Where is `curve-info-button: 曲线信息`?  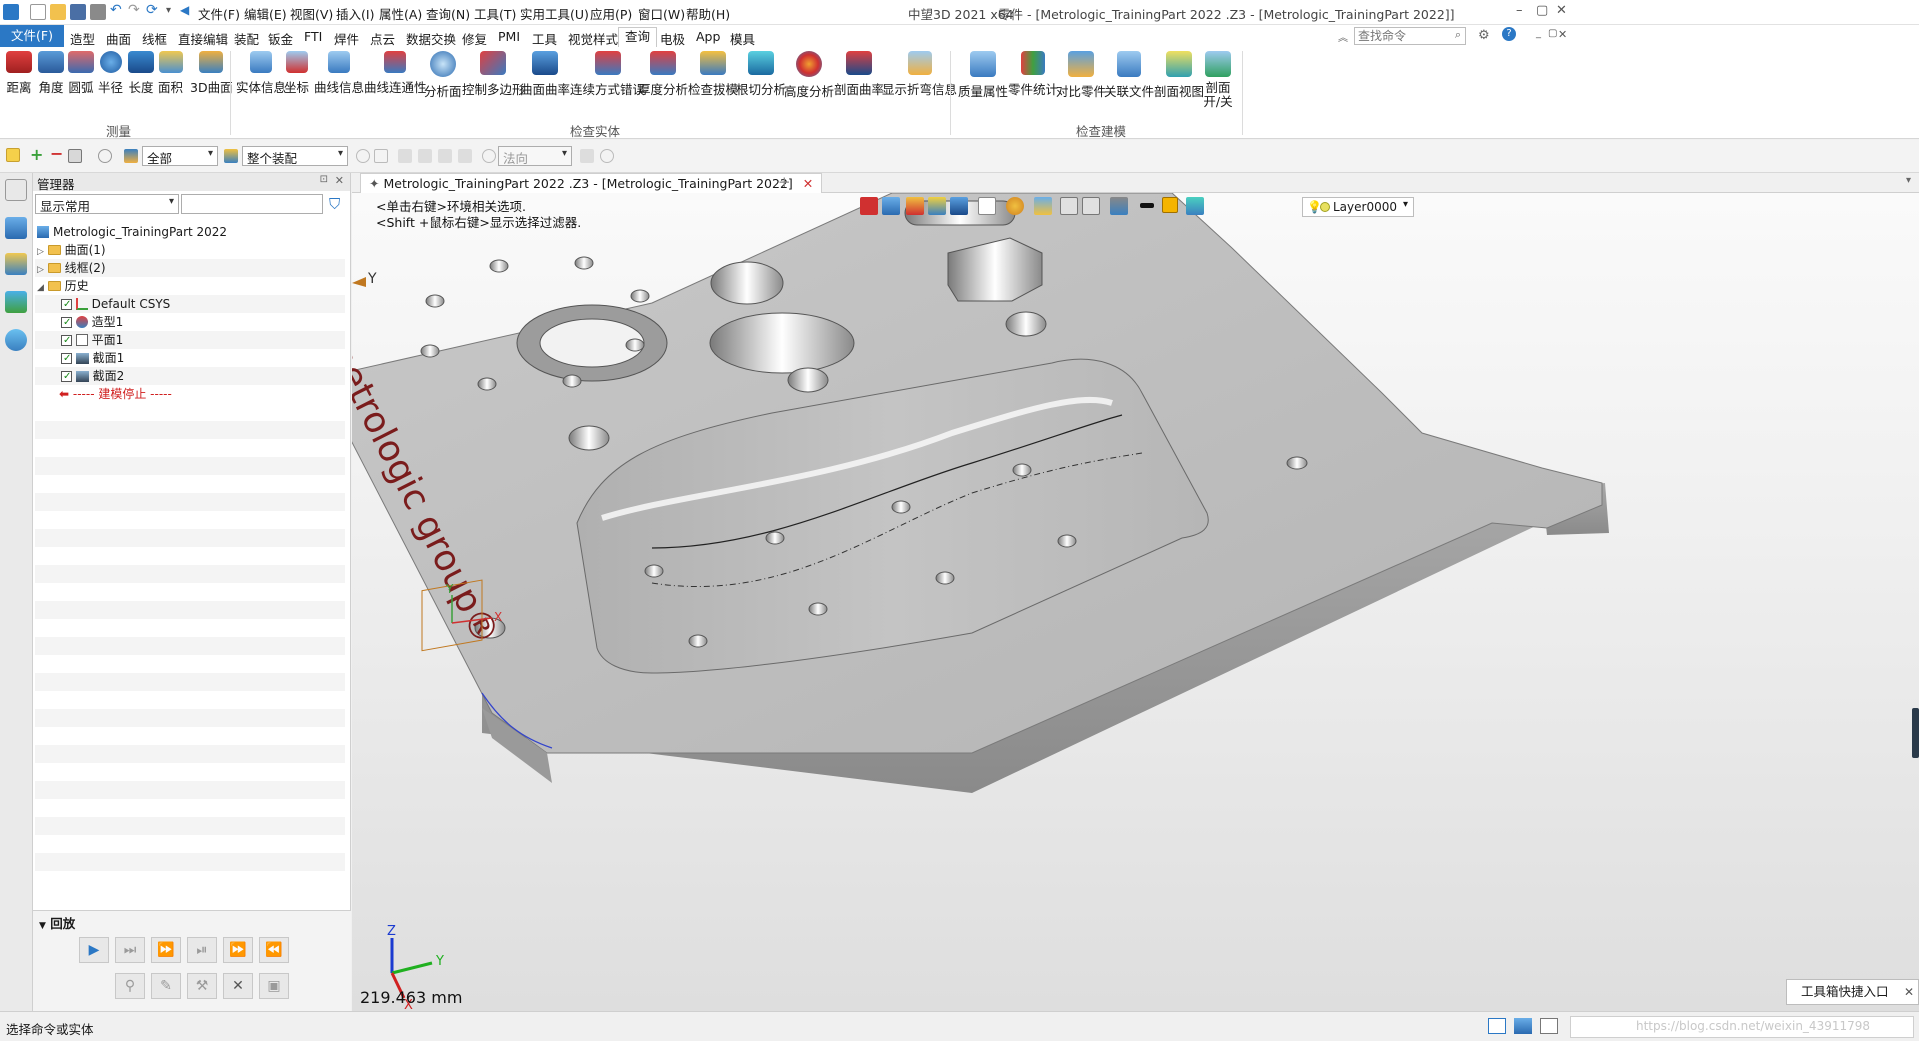
curve-info-button: 曲线信息 is located at coordinates (339, 73).